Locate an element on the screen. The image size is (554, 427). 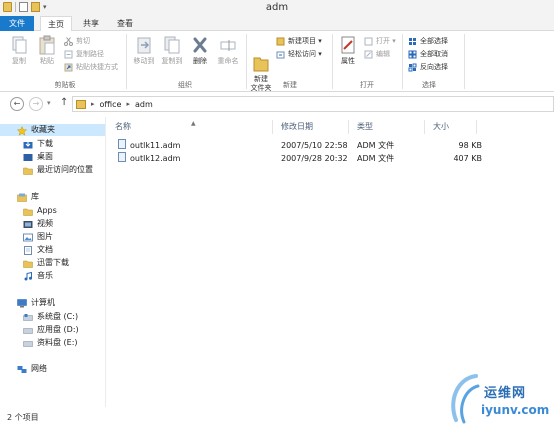
column-header-date: 修改日期 is located at coordinates (311, 127).